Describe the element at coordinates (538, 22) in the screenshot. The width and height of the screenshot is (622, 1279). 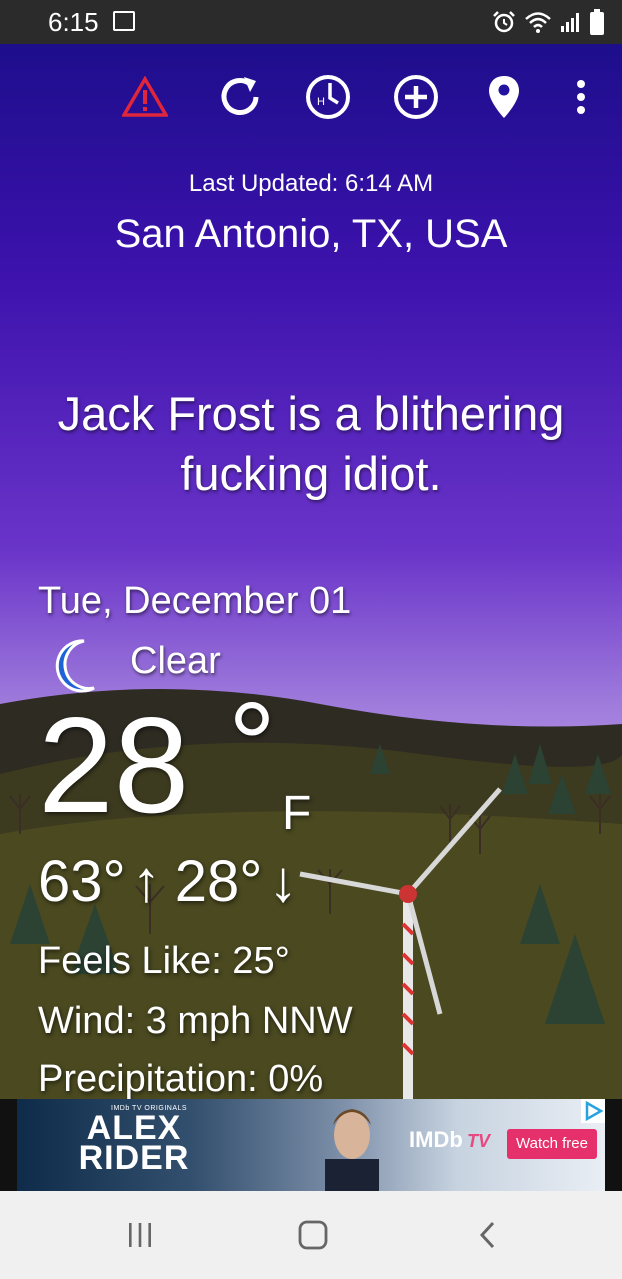
I see `wifi-icon` at that location.